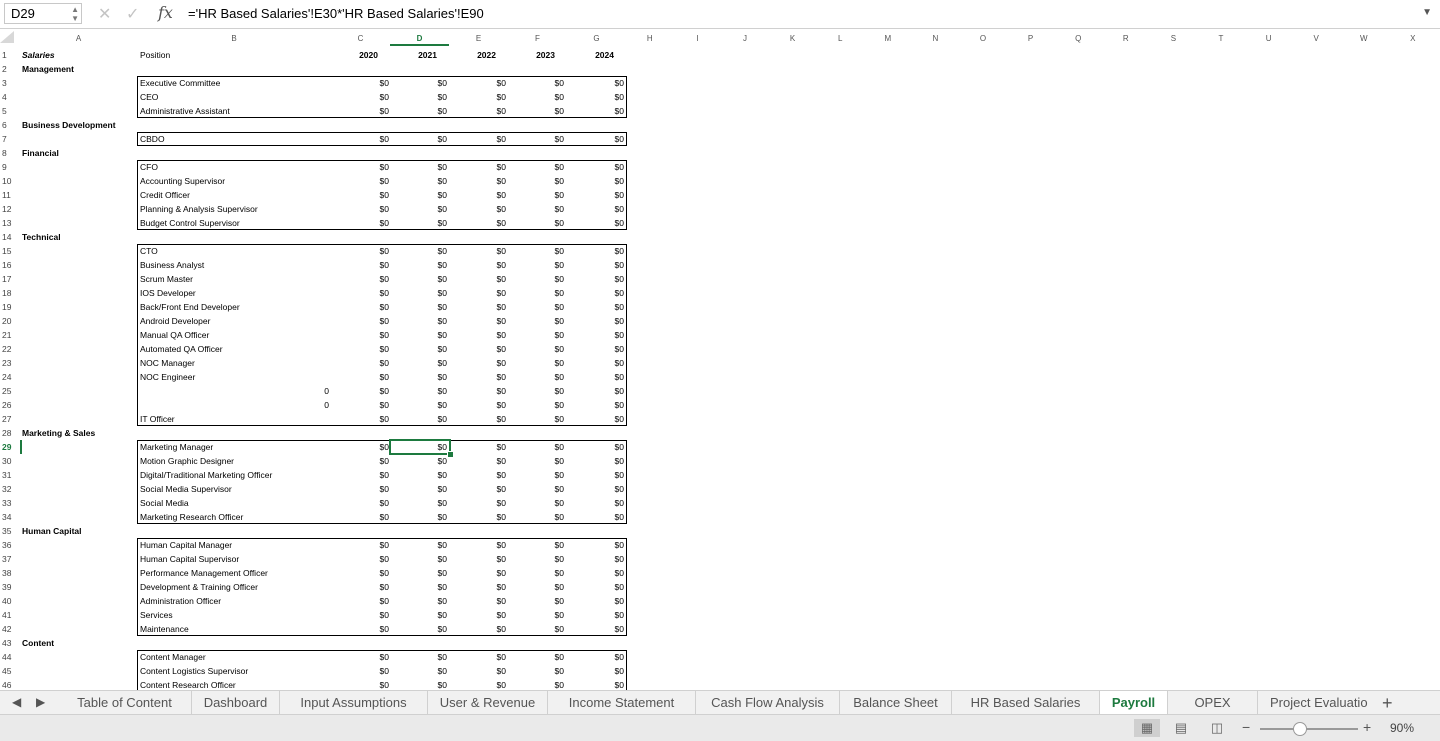 The image size is (1440, 741). I want to click on salary-cell-c11: $0, so click(369, 195).